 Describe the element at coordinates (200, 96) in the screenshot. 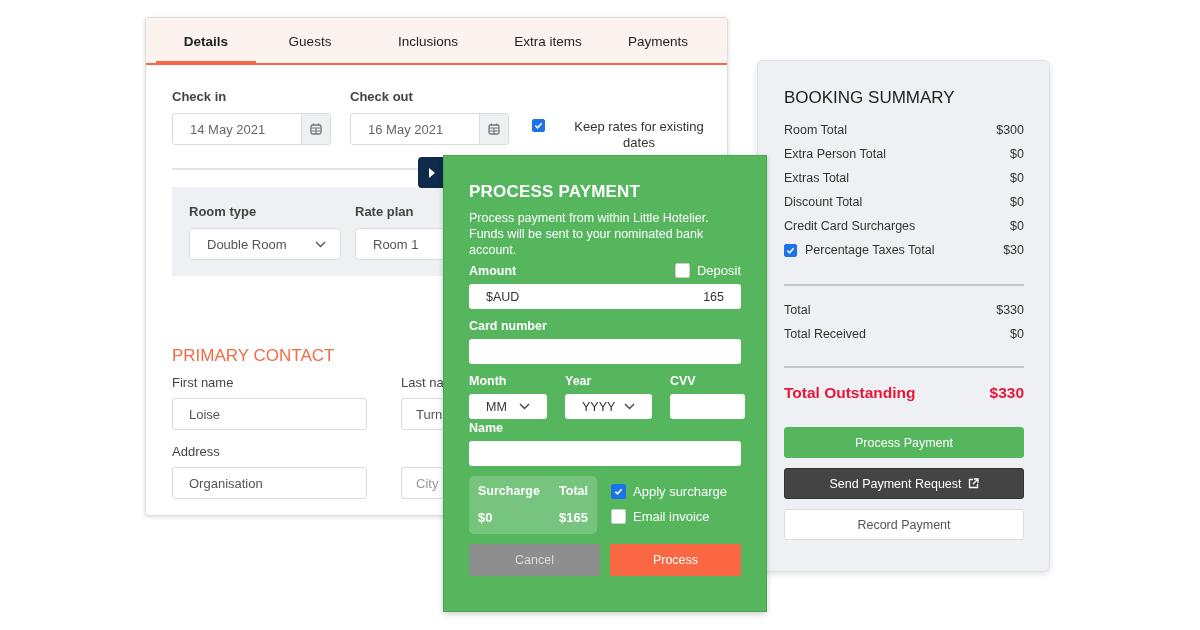

I see `field-label: Check in` at that location.